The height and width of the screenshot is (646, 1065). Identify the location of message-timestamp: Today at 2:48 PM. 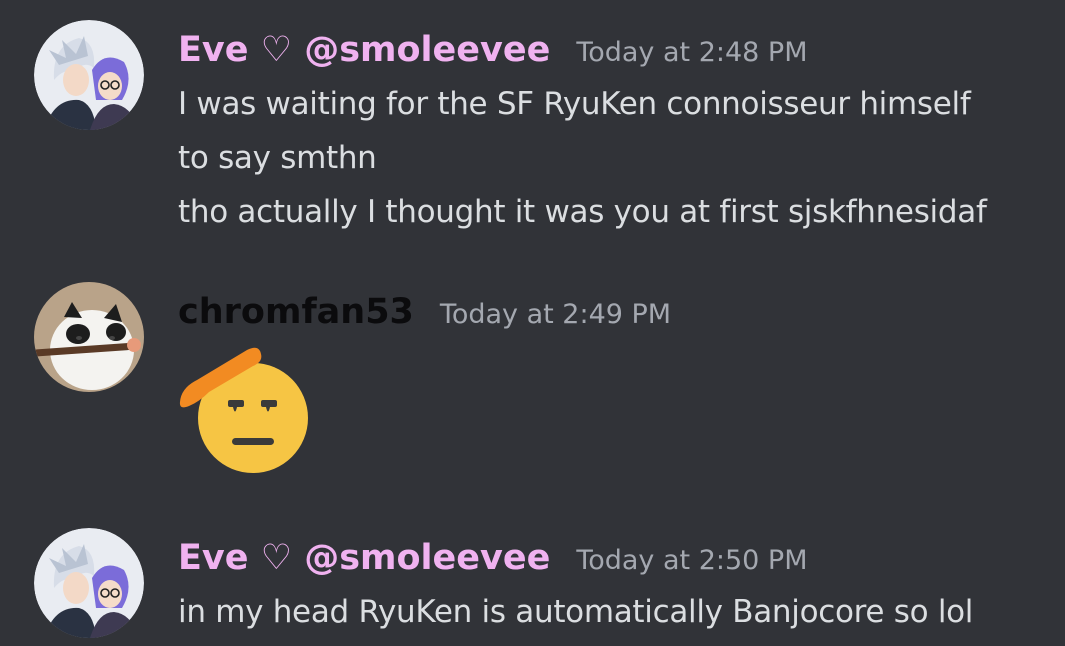
(692, 52).